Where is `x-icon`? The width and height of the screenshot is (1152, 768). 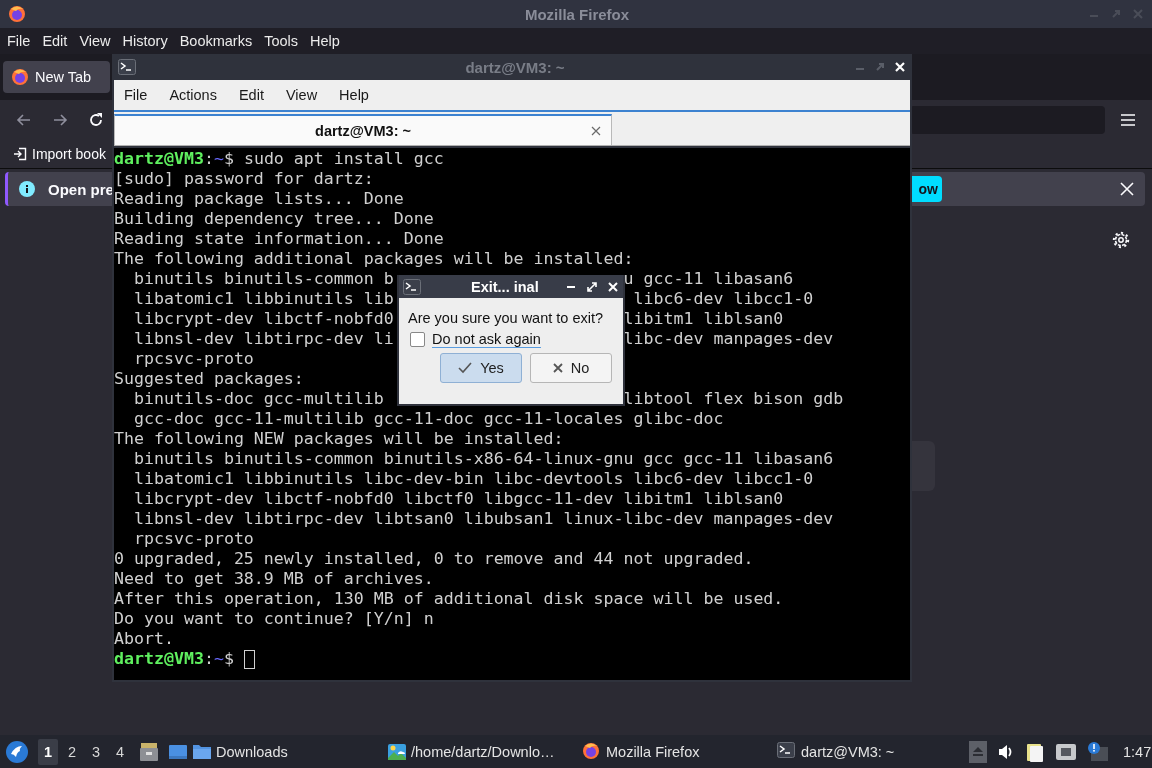 x-icon is located at coordinates (557, 368).